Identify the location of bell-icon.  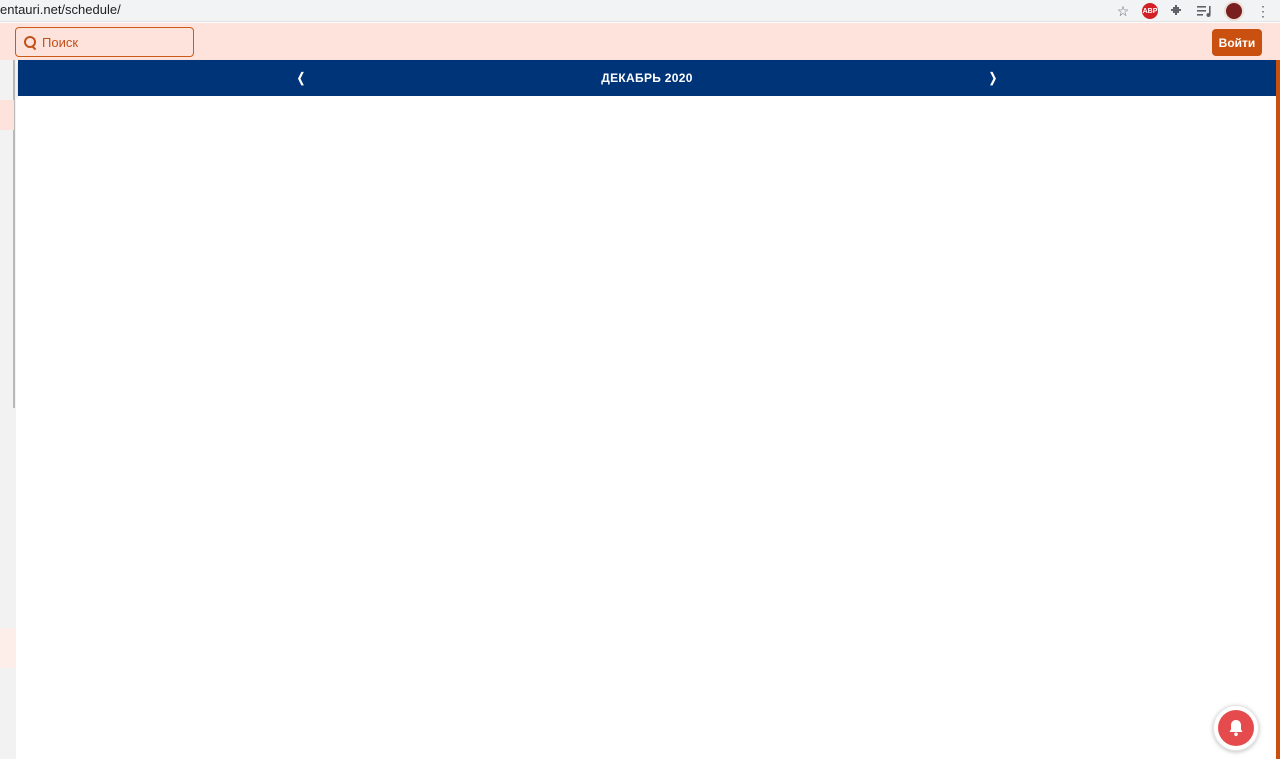
(1236, 728).